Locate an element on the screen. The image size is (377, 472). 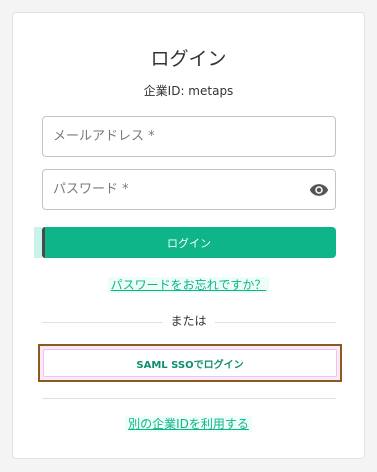
other-company-row: 別の企業IDを利用する is located at coordinates (188, 423).